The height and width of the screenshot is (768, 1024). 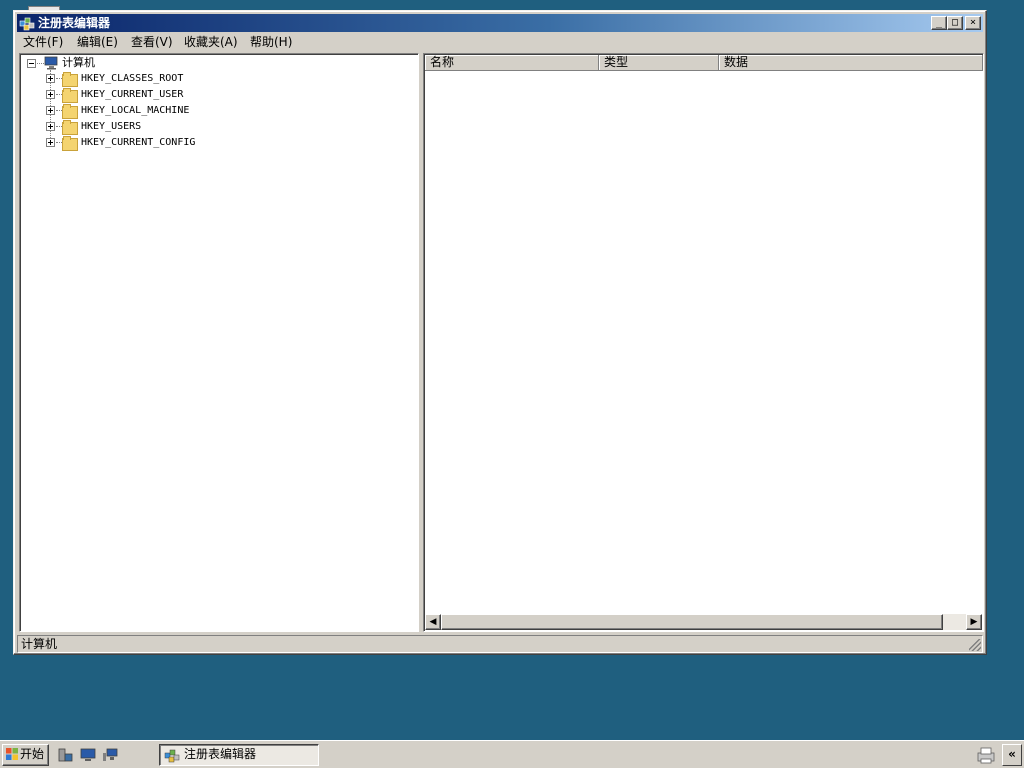 What do you see at coordinates (97, 42) in the screenshot?
I see `menu-edit: 编辑(E)` at bounding box center [97, 42].